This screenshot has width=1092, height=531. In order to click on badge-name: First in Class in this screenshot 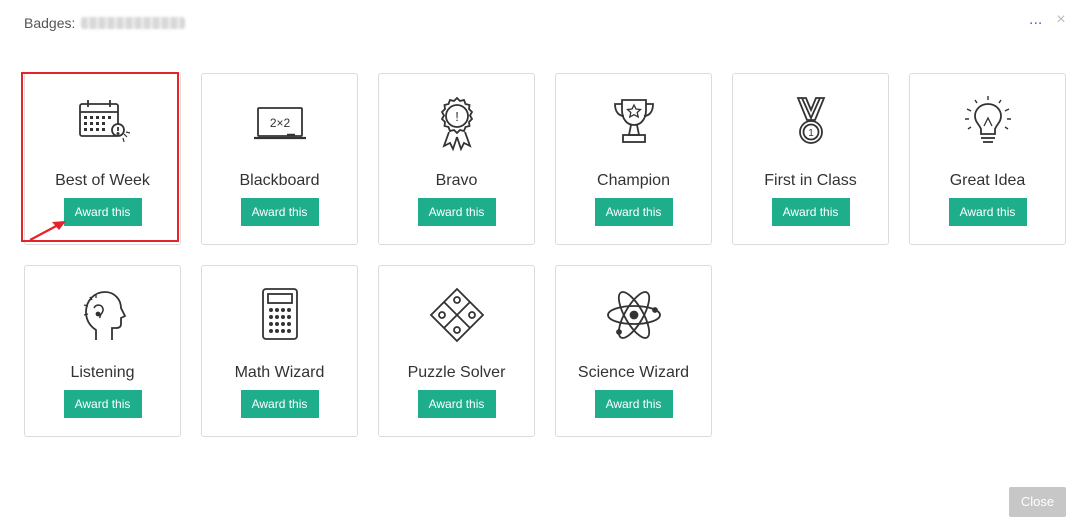, I will do `click(810, 180)`.